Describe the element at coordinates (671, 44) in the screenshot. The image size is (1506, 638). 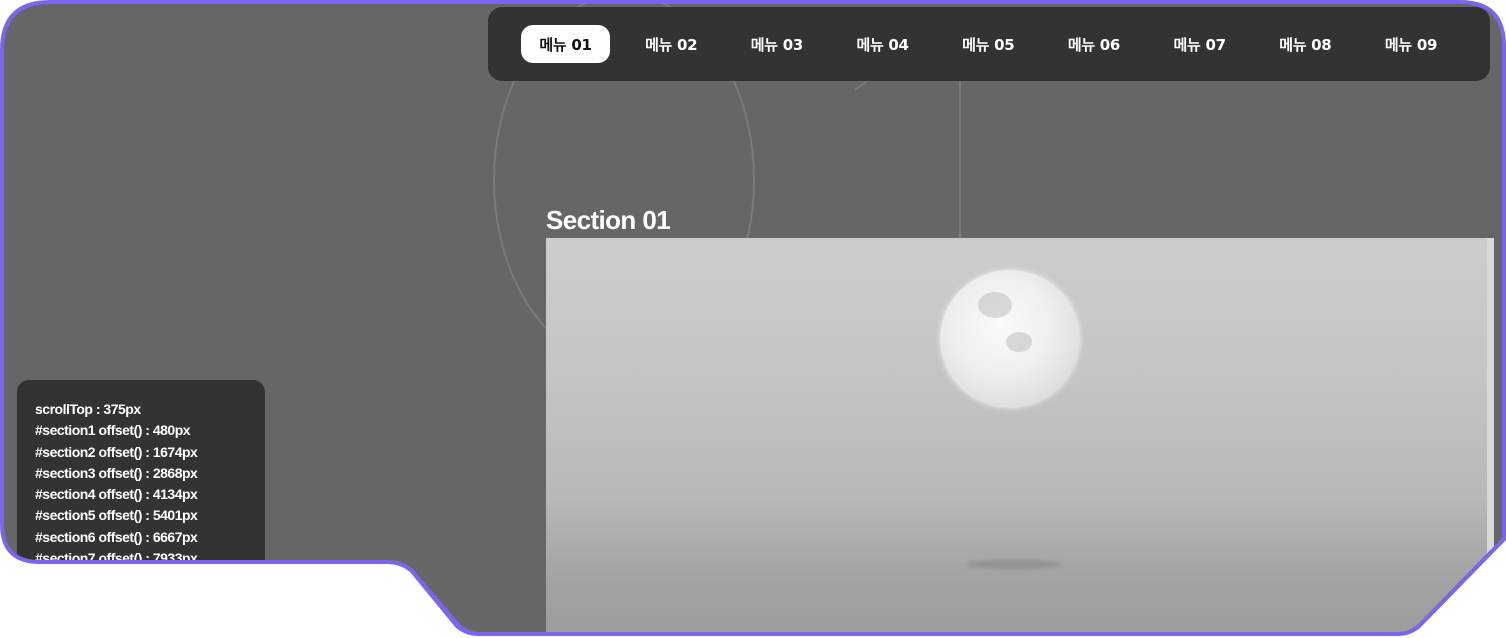
I see `nav-item-02: 메뉴 02` at that location.